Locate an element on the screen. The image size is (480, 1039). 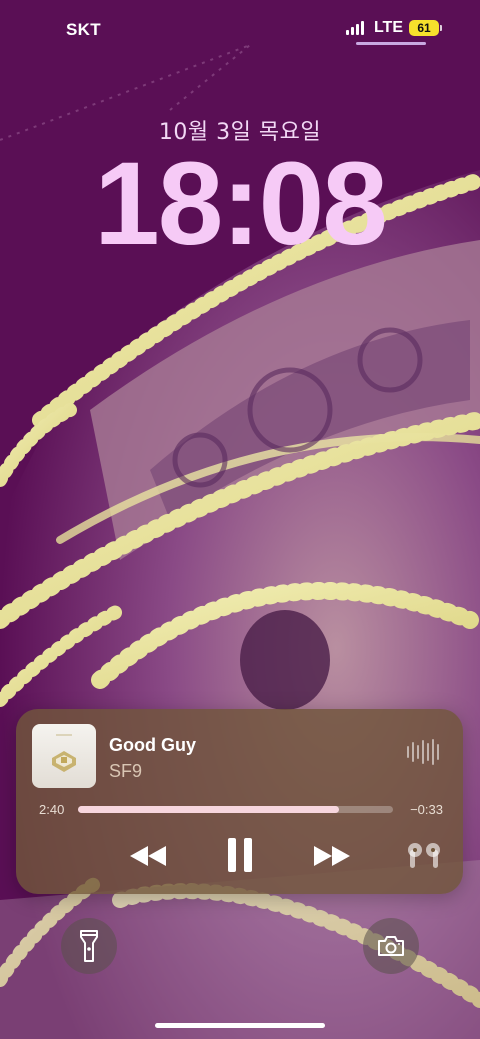
camera-icon is located at coordinates (391, 946).